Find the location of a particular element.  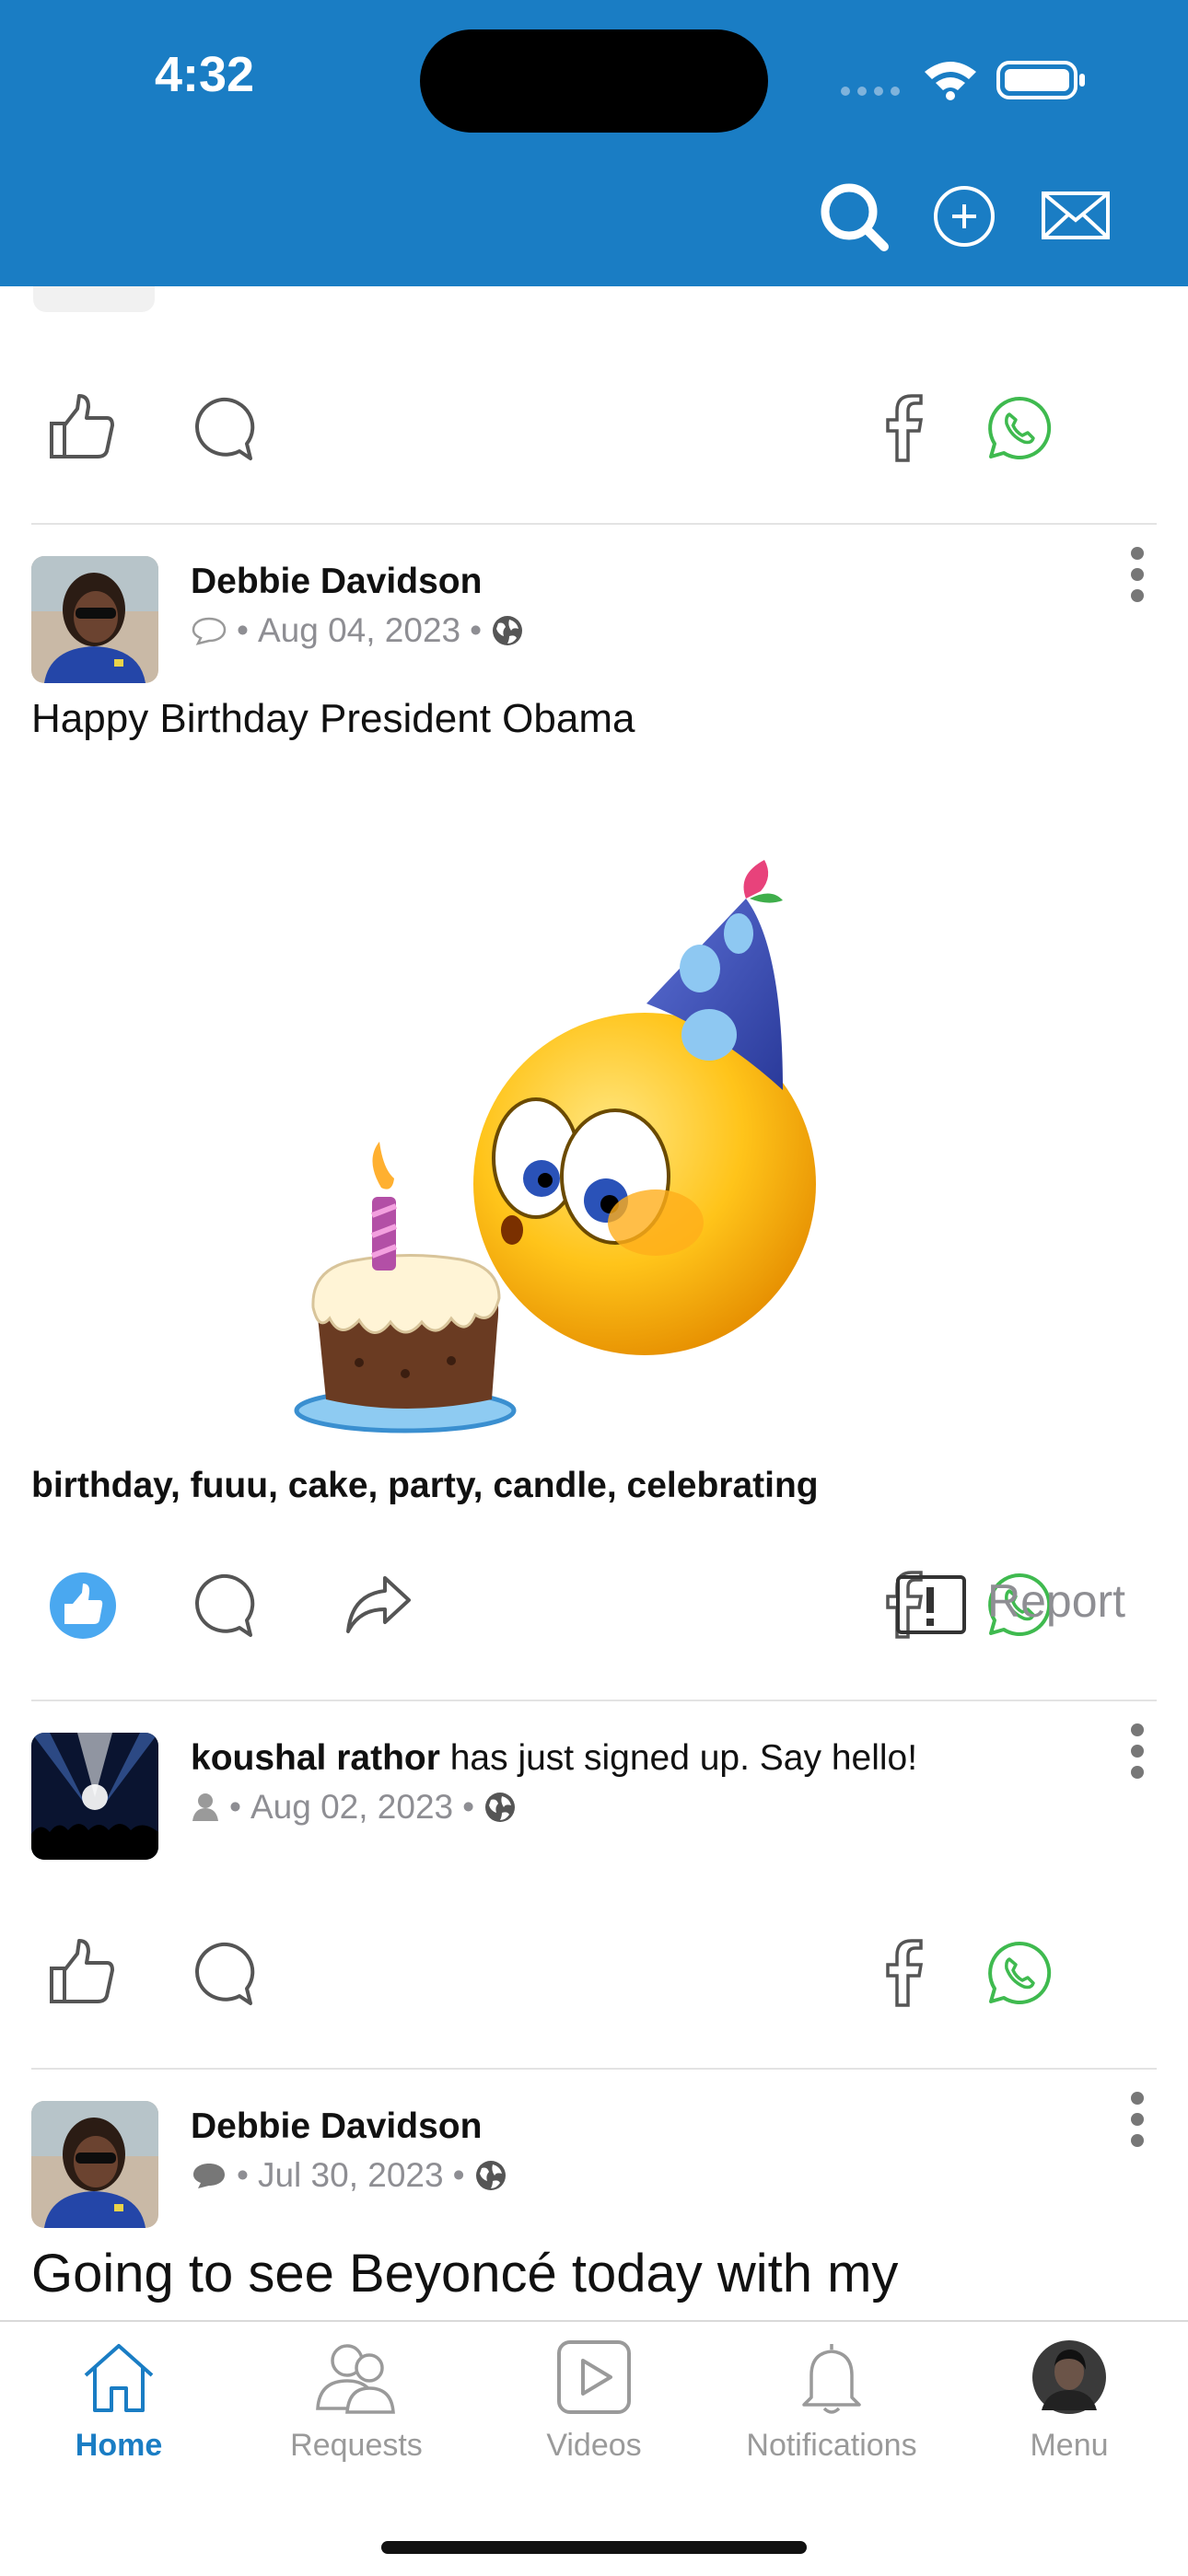

report-flag-icon is located at coordinates (931, 1604).